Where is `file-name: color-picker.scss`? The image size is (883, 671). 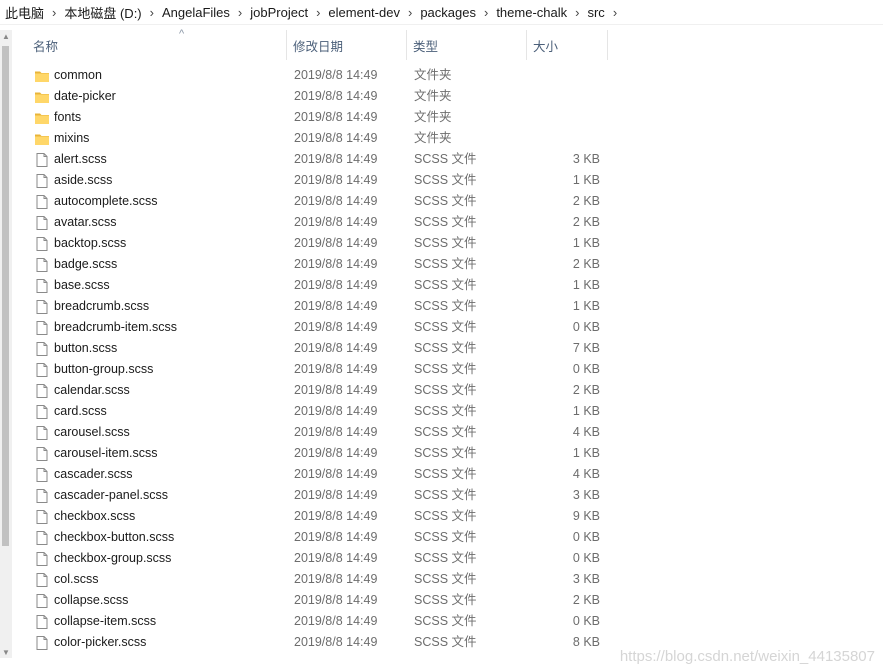
file-name: color-picker.scss is located at coordinates (100, 642).